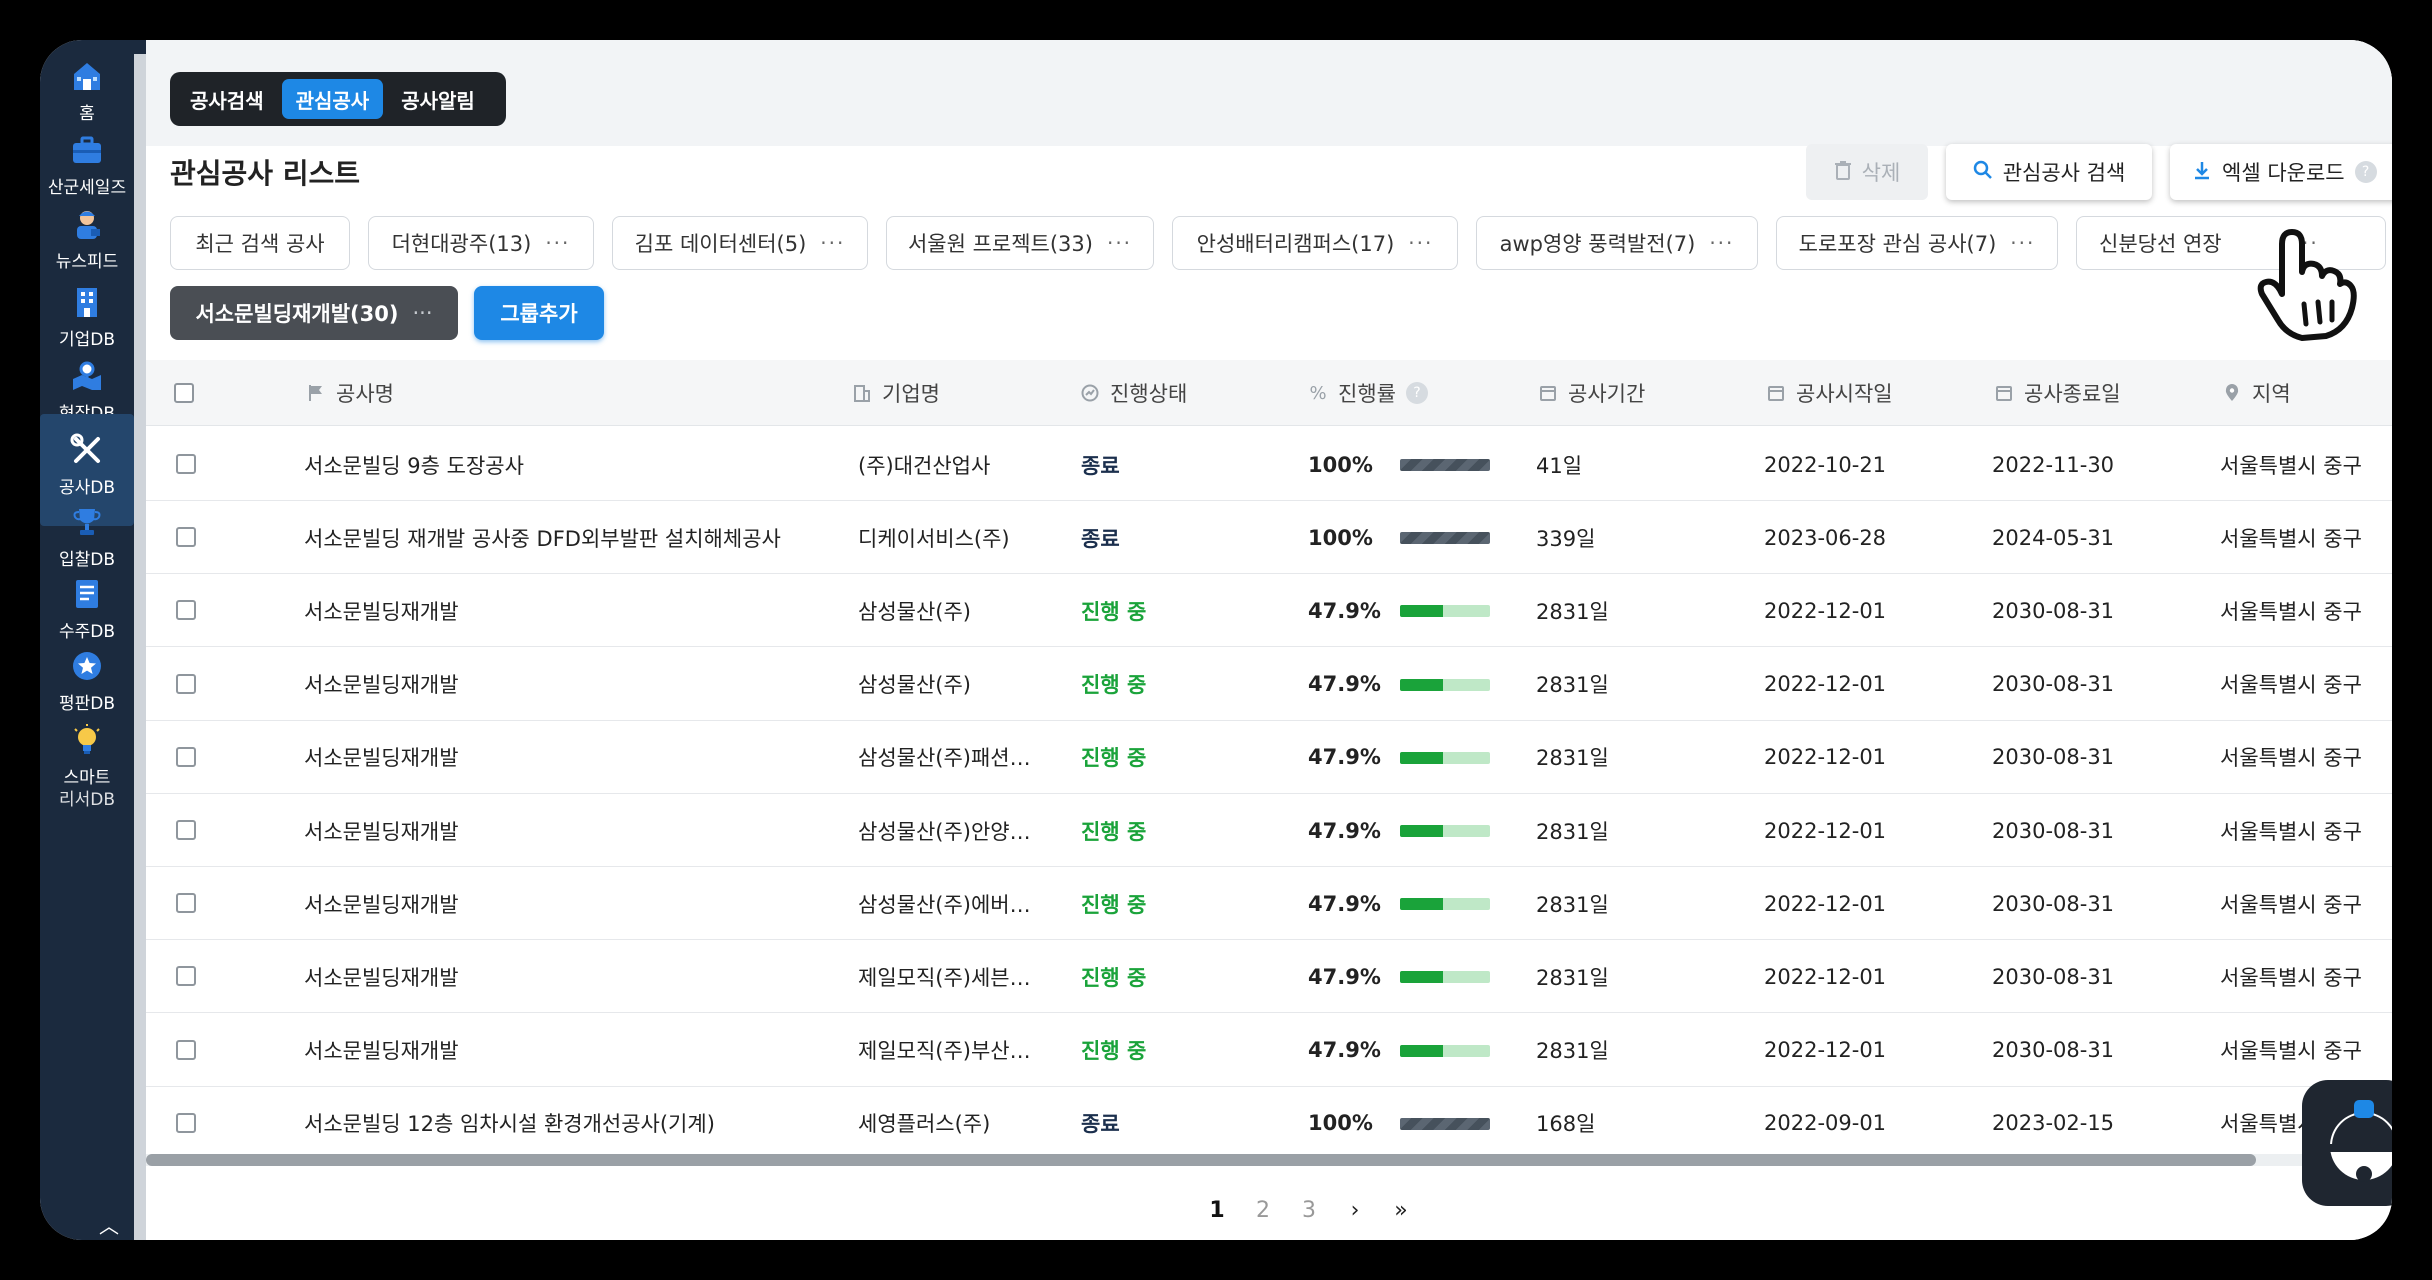  Describe the element at coordinates (2057, 393) in the screenshot. I see `column-header-end: 공사종료일` at that location.